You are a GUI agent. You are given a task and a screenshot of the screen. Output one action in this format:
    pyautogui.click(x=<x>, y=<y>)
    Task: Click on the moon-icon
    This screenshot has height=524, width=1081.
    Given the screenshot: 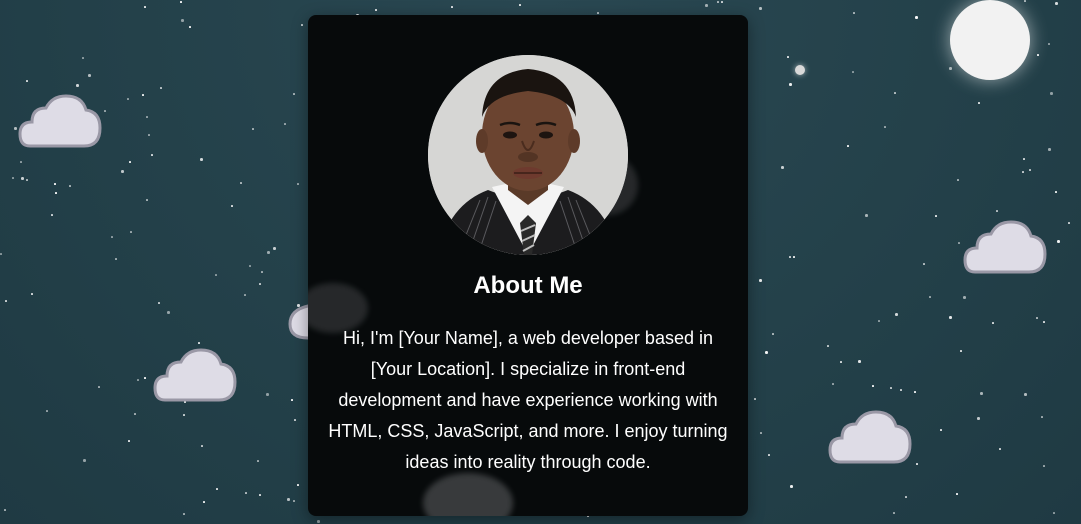 What is the action you would take?
    pyautogui.click(x=990, y=40)
    